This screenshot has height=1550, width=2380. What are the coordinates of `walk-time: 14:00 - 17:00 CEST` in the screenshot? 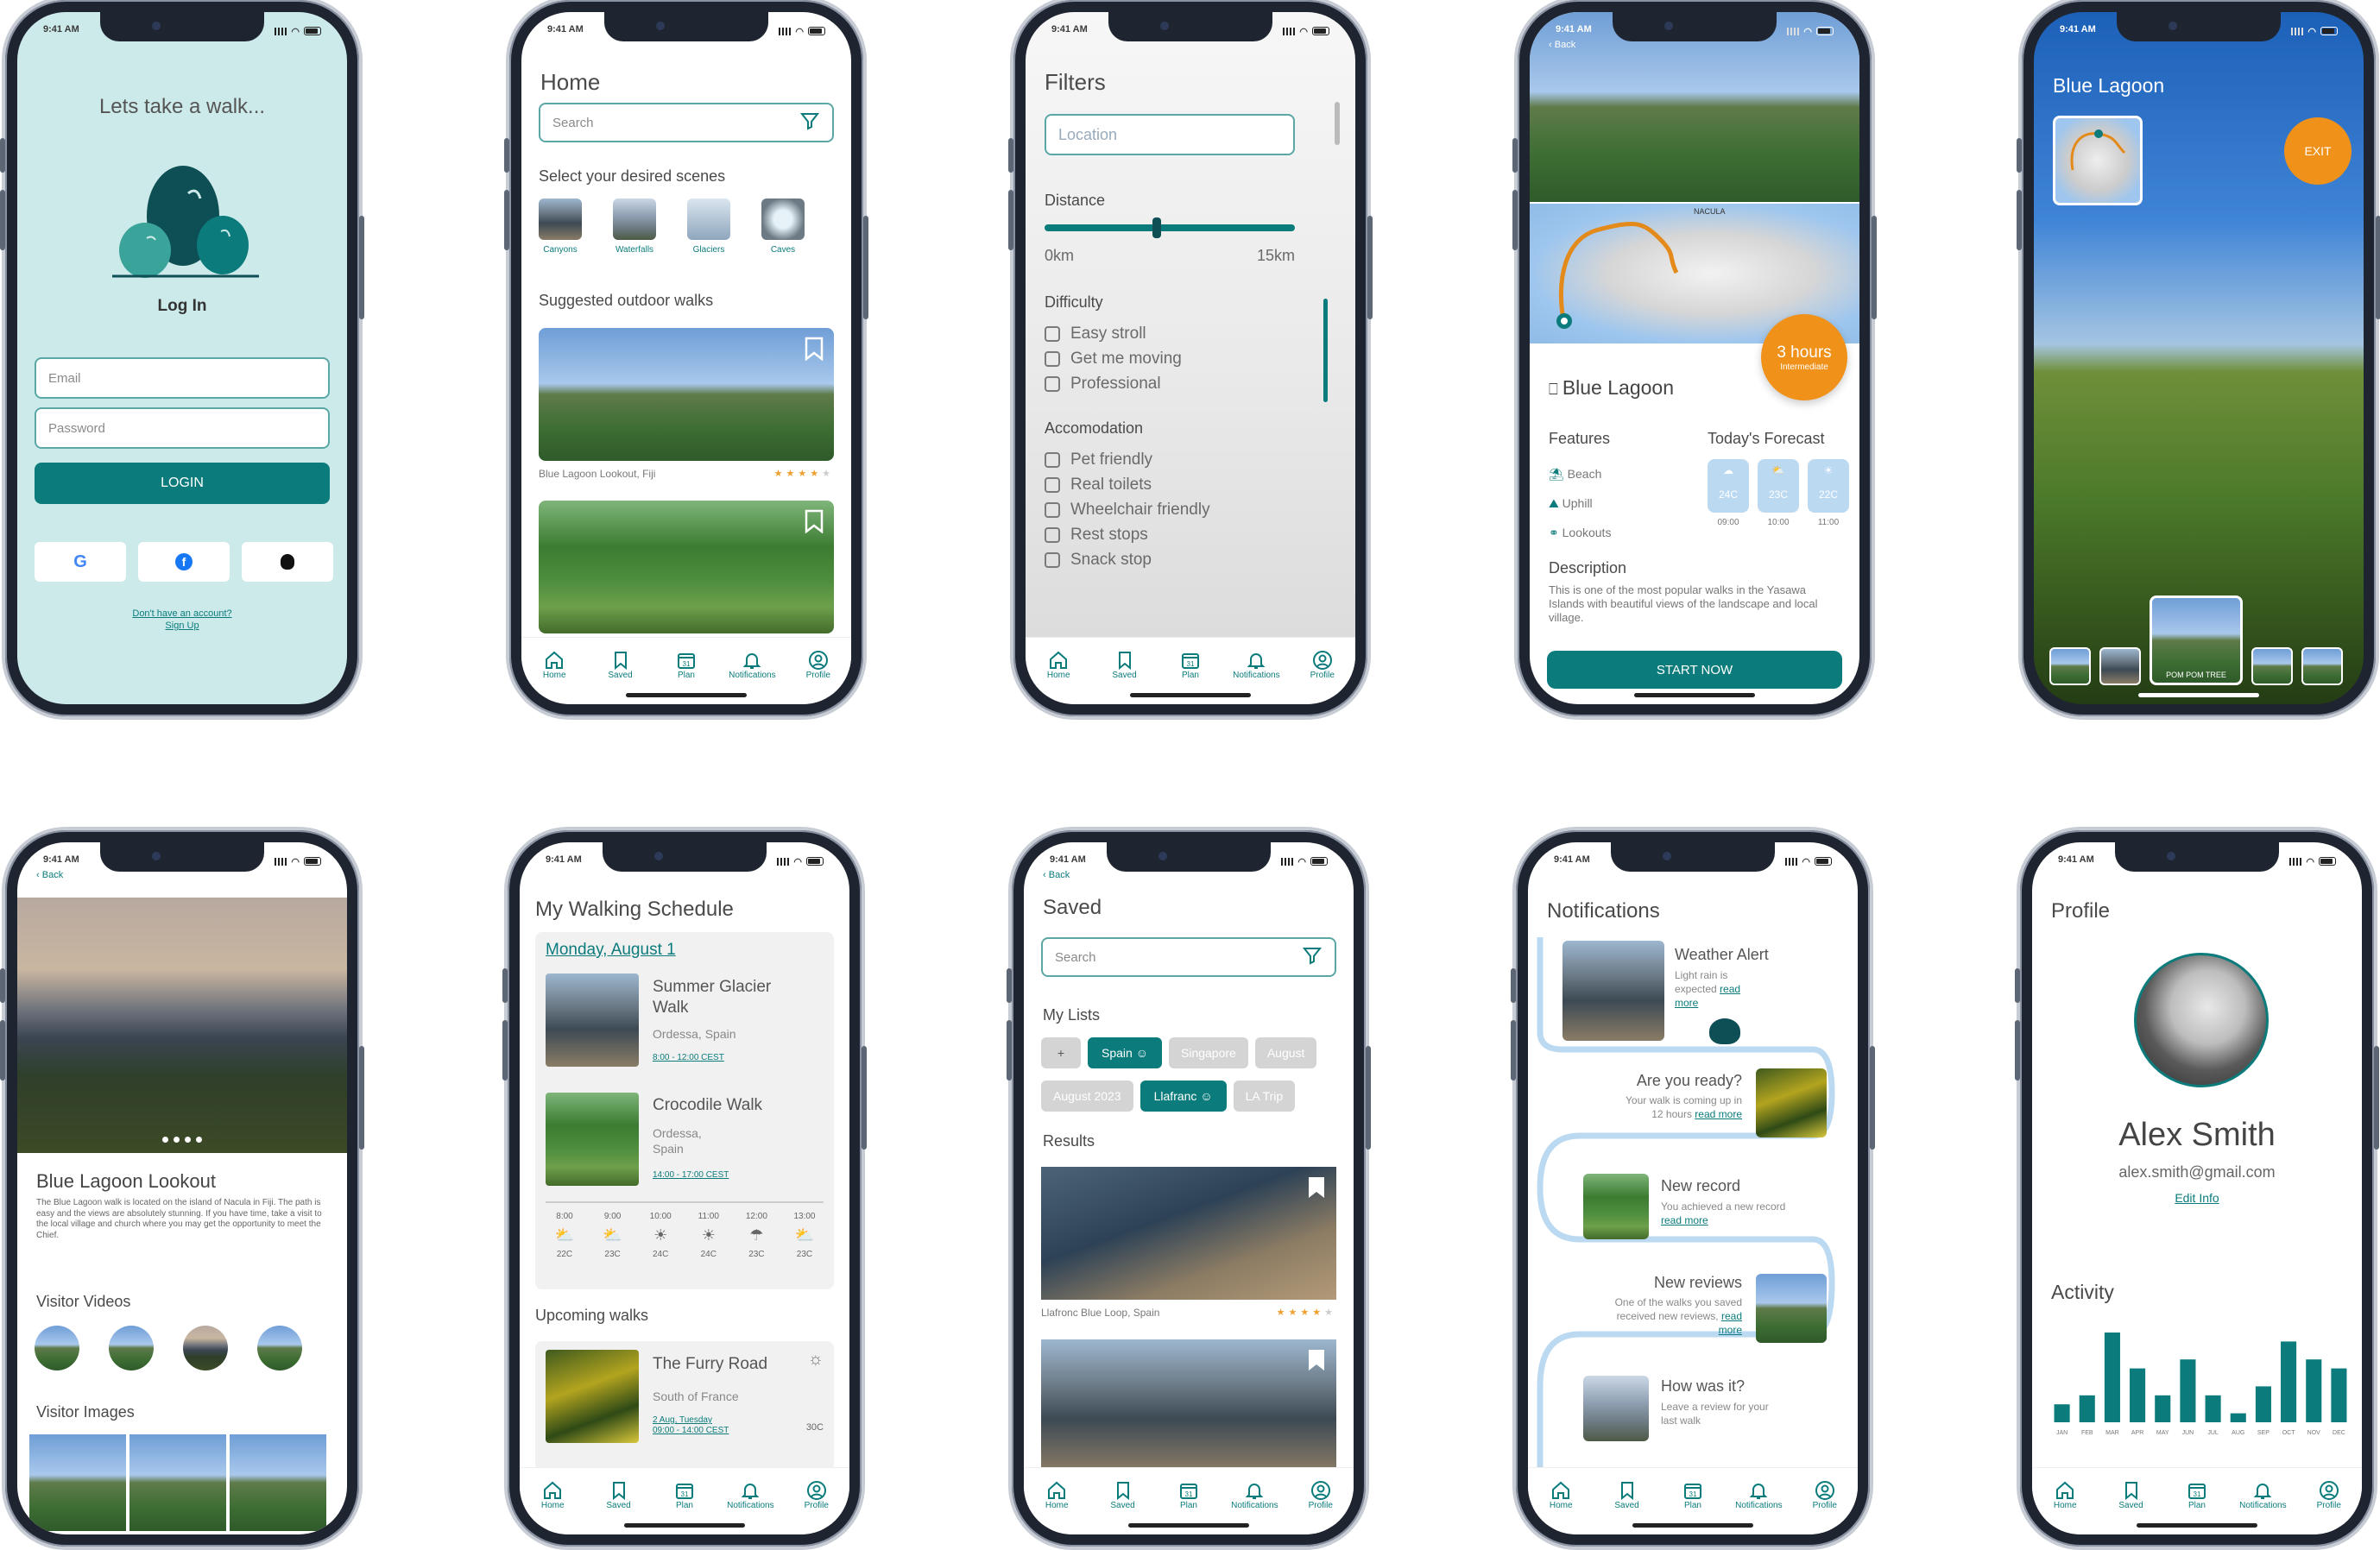 It's located at (691, 1175).